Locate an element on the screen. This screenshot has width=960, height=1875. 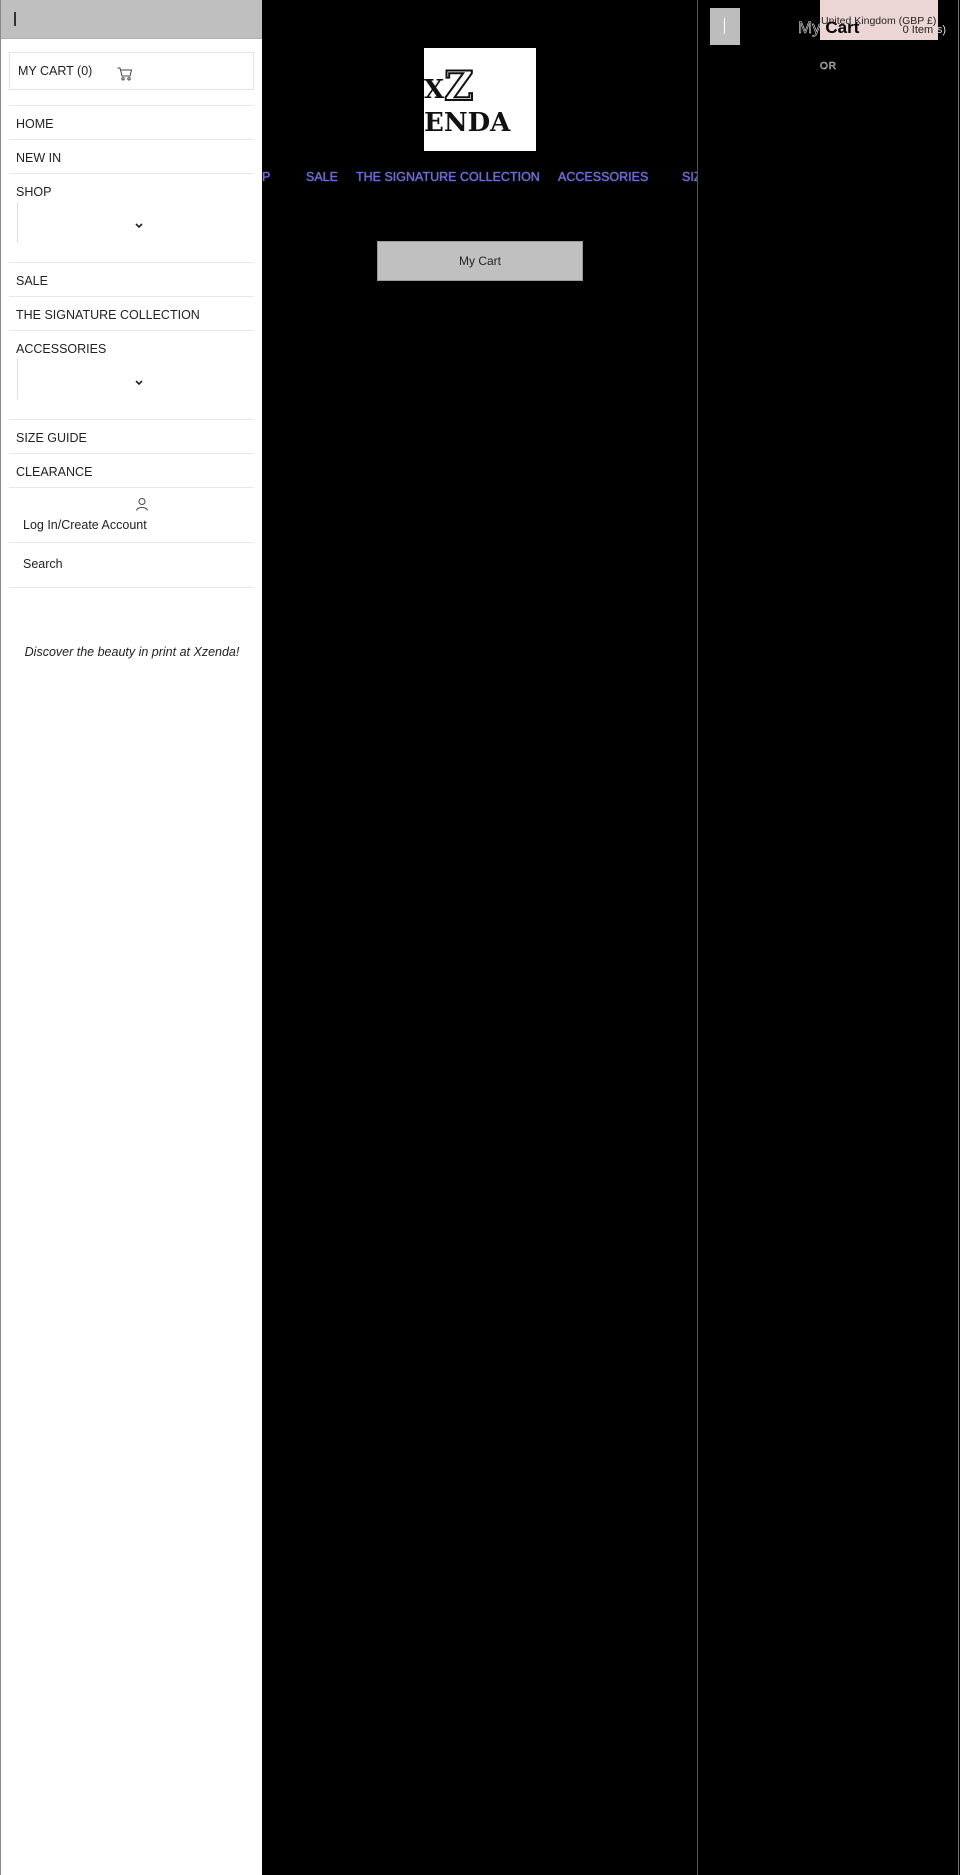
drawer-menu-item-home: HOME is located at coordinates (131, 122).